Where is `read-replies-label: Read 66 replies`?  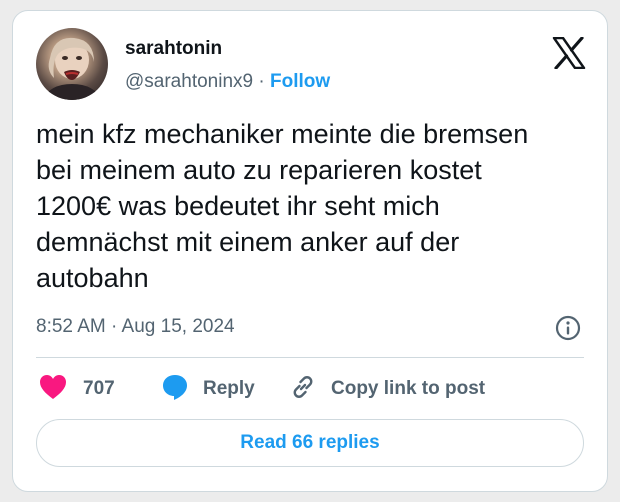
read-replies-label: Read 66 replies is located at coordinates (310, 442).